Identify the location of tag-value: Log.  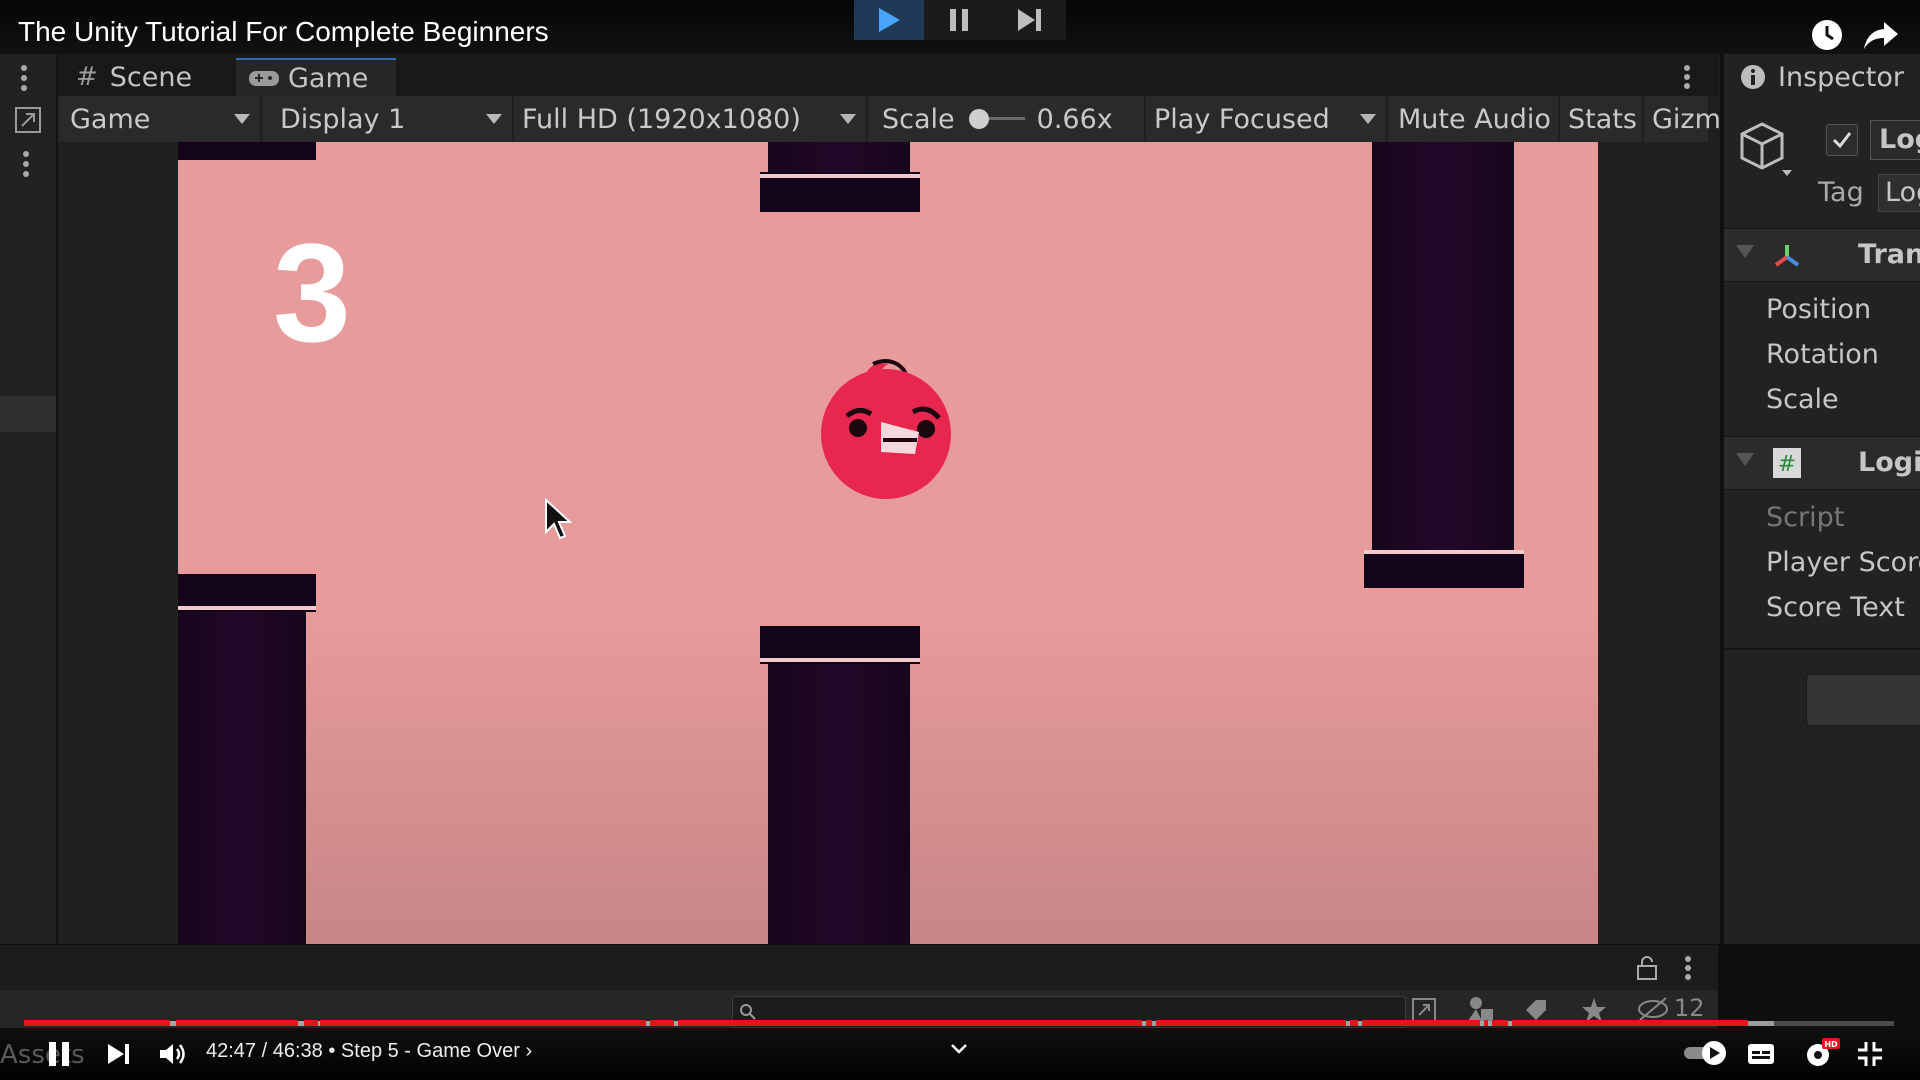
(1902, 192).